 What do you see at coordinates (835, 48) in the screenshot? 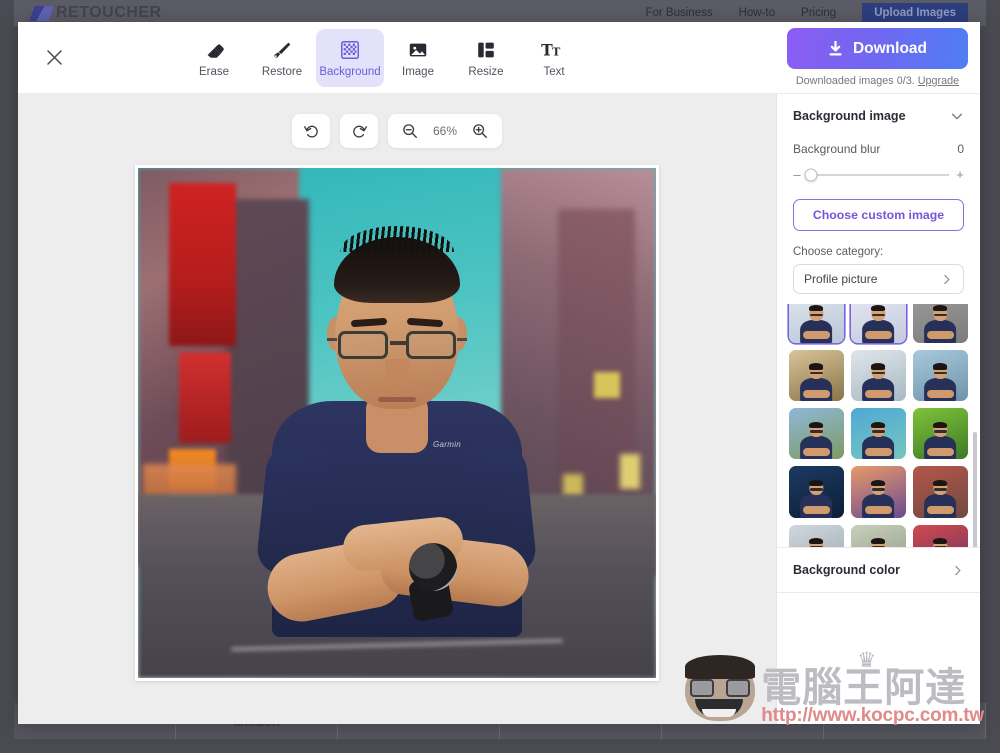
I see `download-icon` at bounding box center [835, 48].